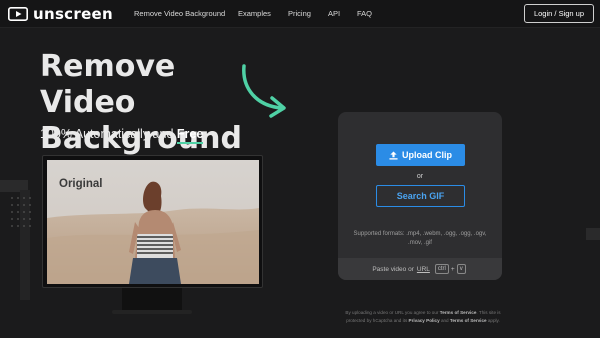 The image size is (600, 338). What do you see at coordinates (423, 269) in the screenshot?
I see `paste-url-link: URL` at bounding box center [423, 269].